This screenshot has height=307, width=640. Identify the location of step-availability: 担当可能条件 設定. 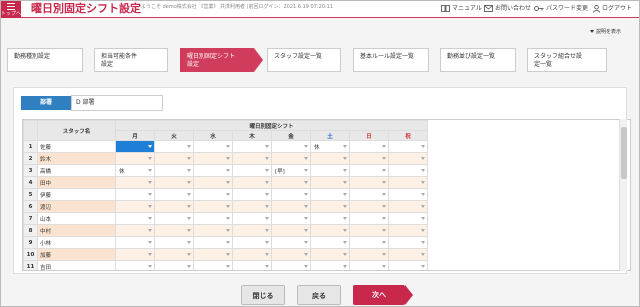
(131, 60).